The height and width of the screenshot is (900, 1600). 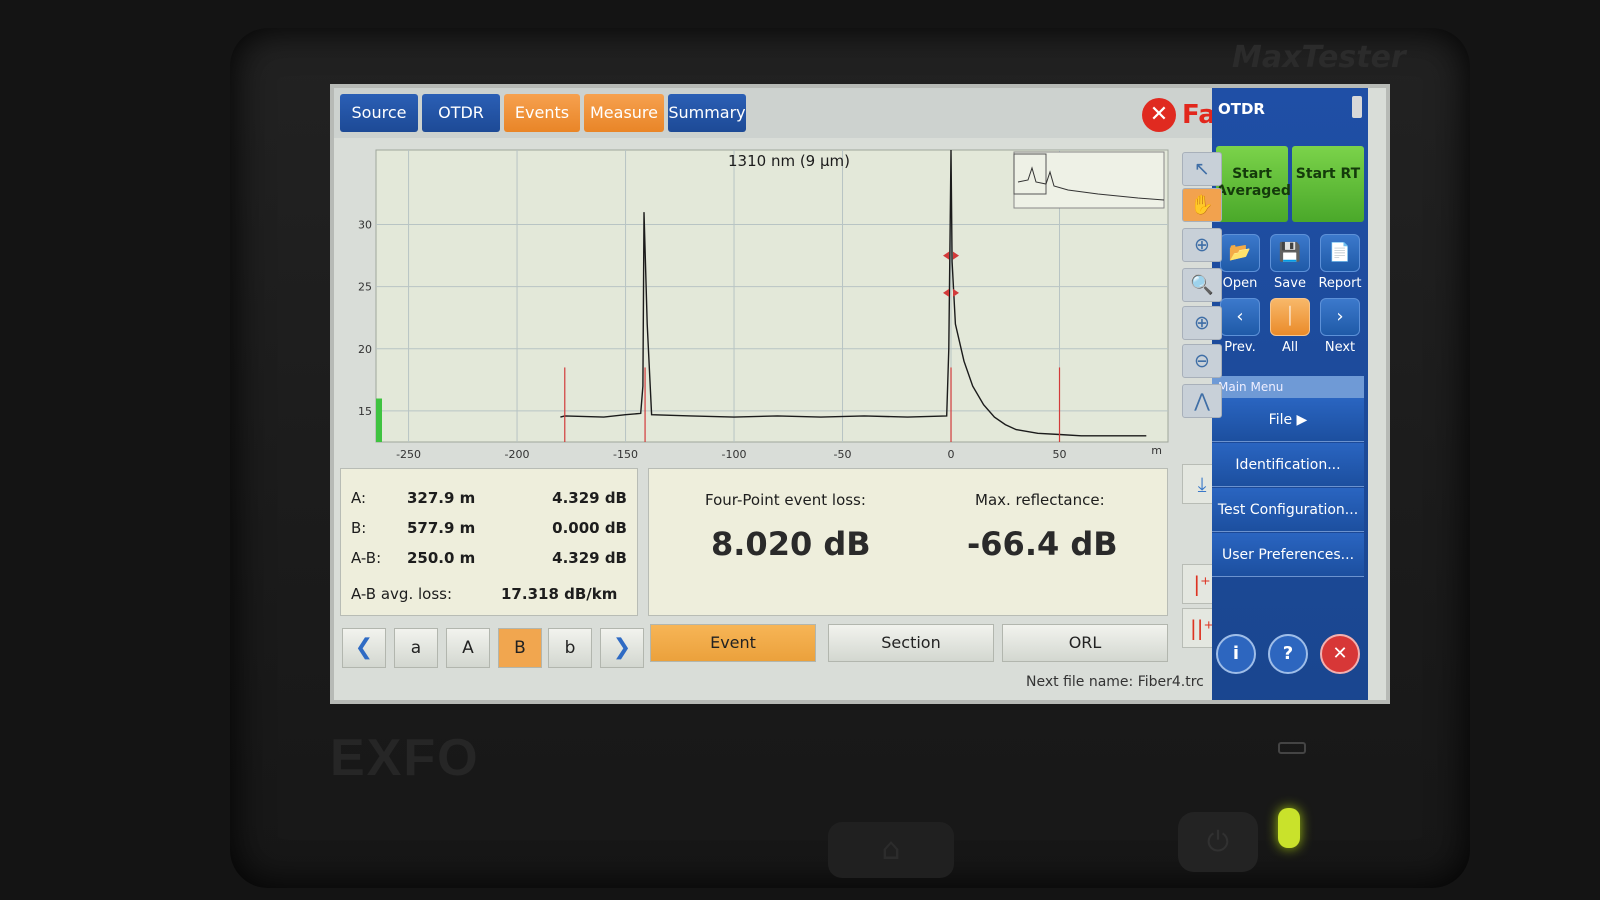 I want to click on zoom-out-icon: ⊖, so click(x=1202, y=361).